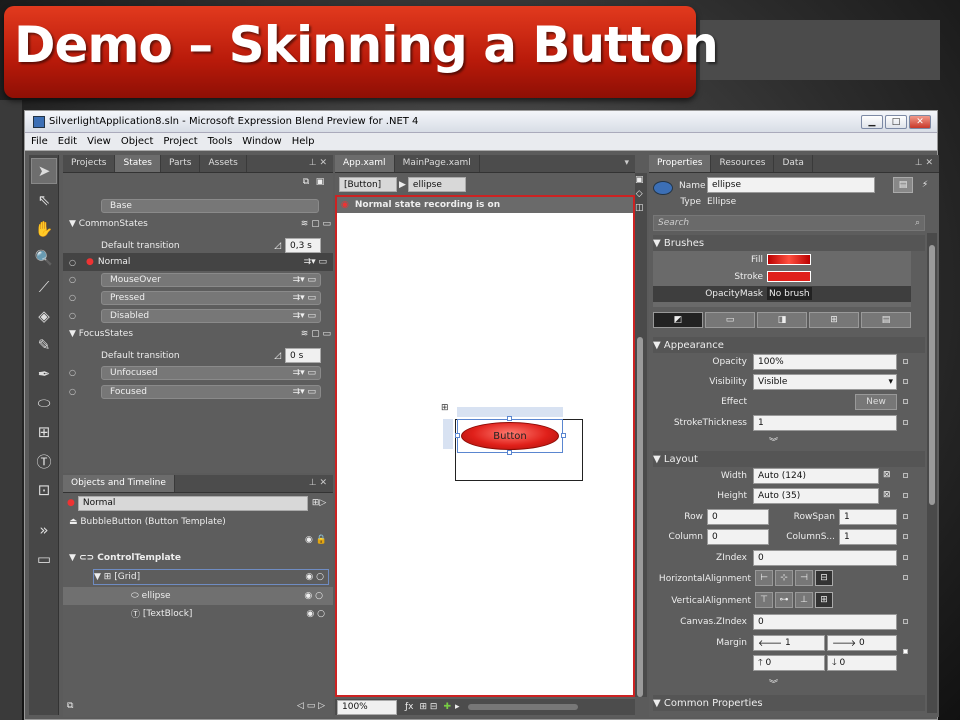  Describe the element at coordinates (44, 171) in the screenshot. I see `selection-tool-icon: ➤` at that location.